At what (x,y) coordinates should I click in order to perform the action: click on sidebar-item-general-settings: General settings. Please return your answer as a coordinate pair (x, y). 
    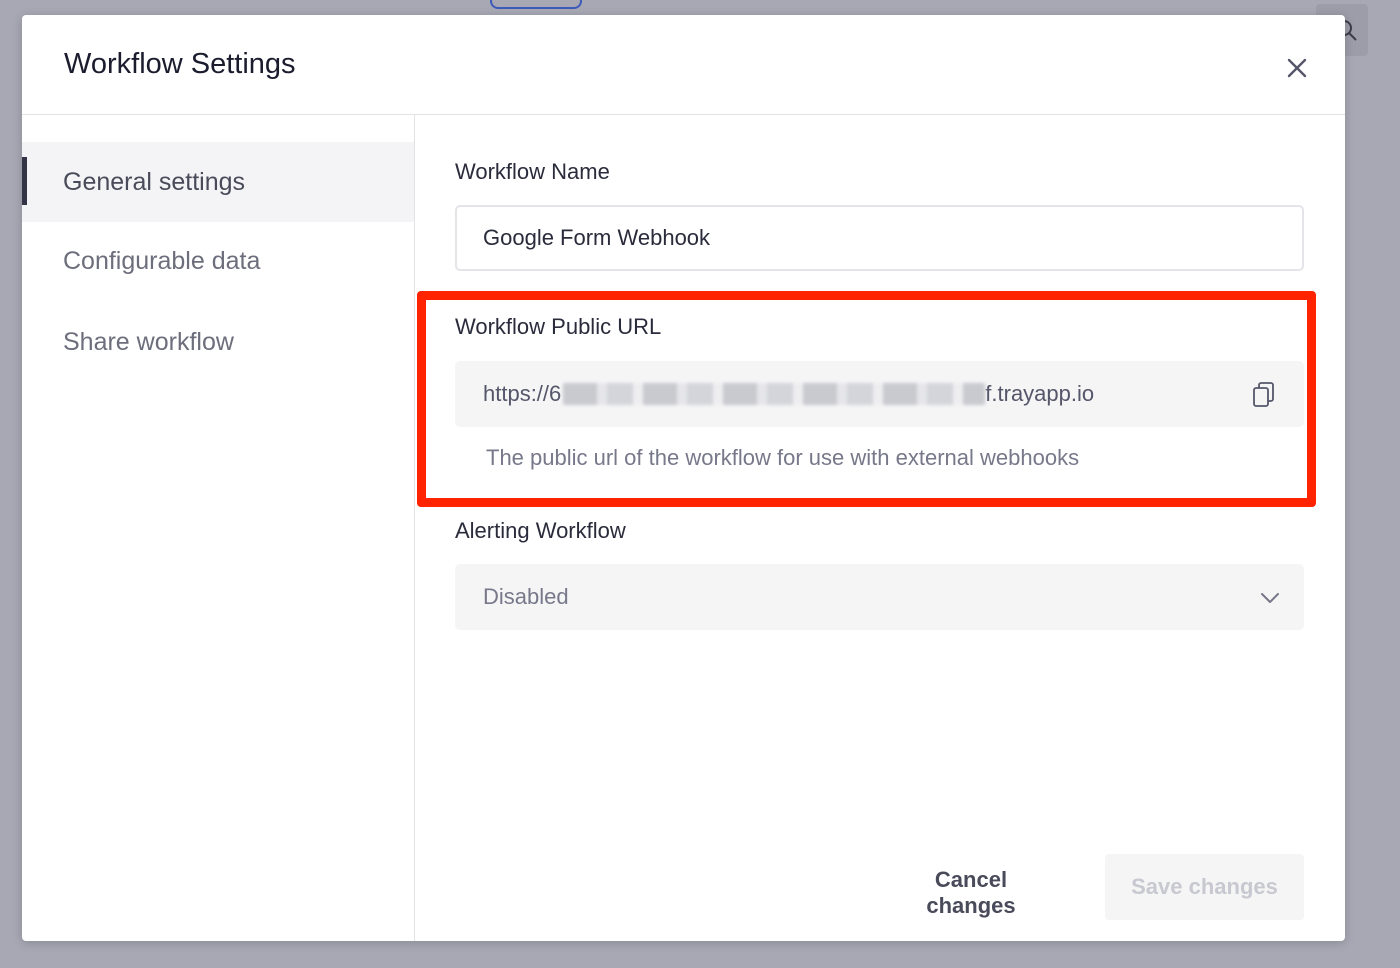
    Looking at the image, I should click on (218, 182).